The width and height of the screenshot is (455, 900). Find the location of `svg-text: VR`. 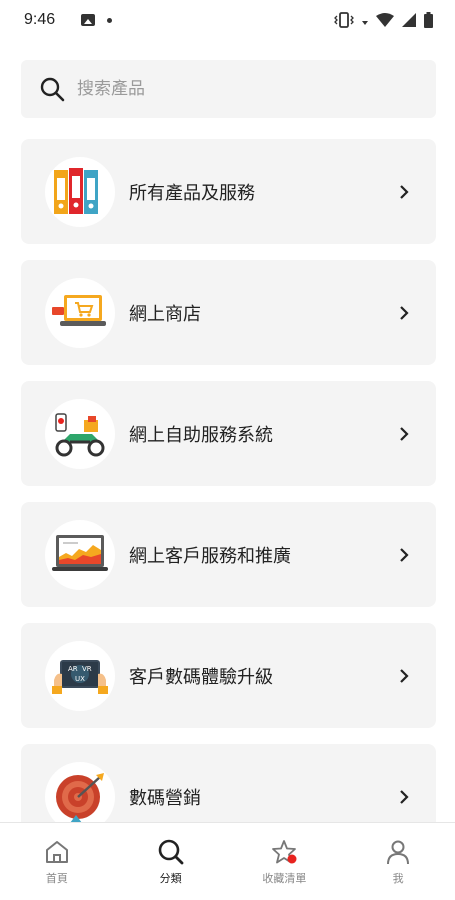

svg-text: VR is located at coordinates (87, 669).